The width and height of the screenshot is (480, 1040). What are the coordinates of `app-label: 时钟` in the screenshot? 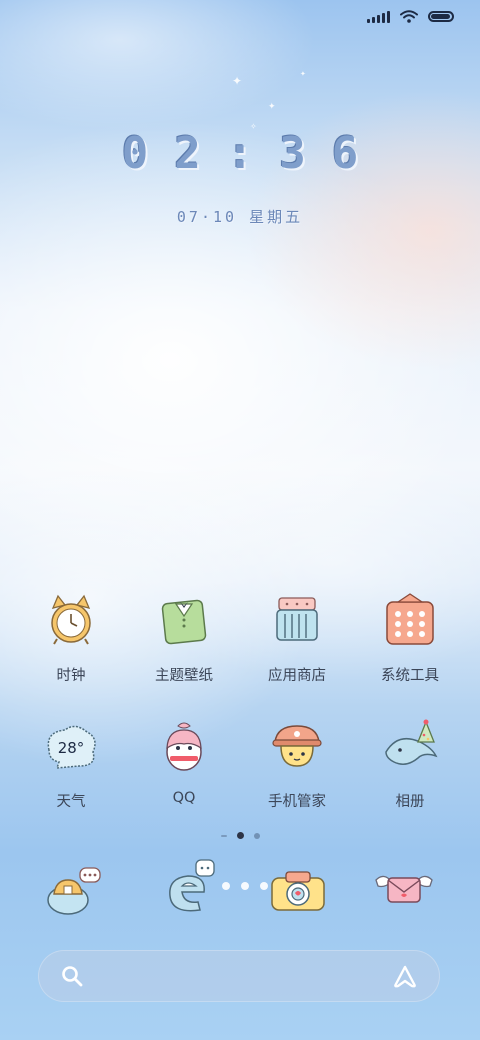 It's located at (71, 676).